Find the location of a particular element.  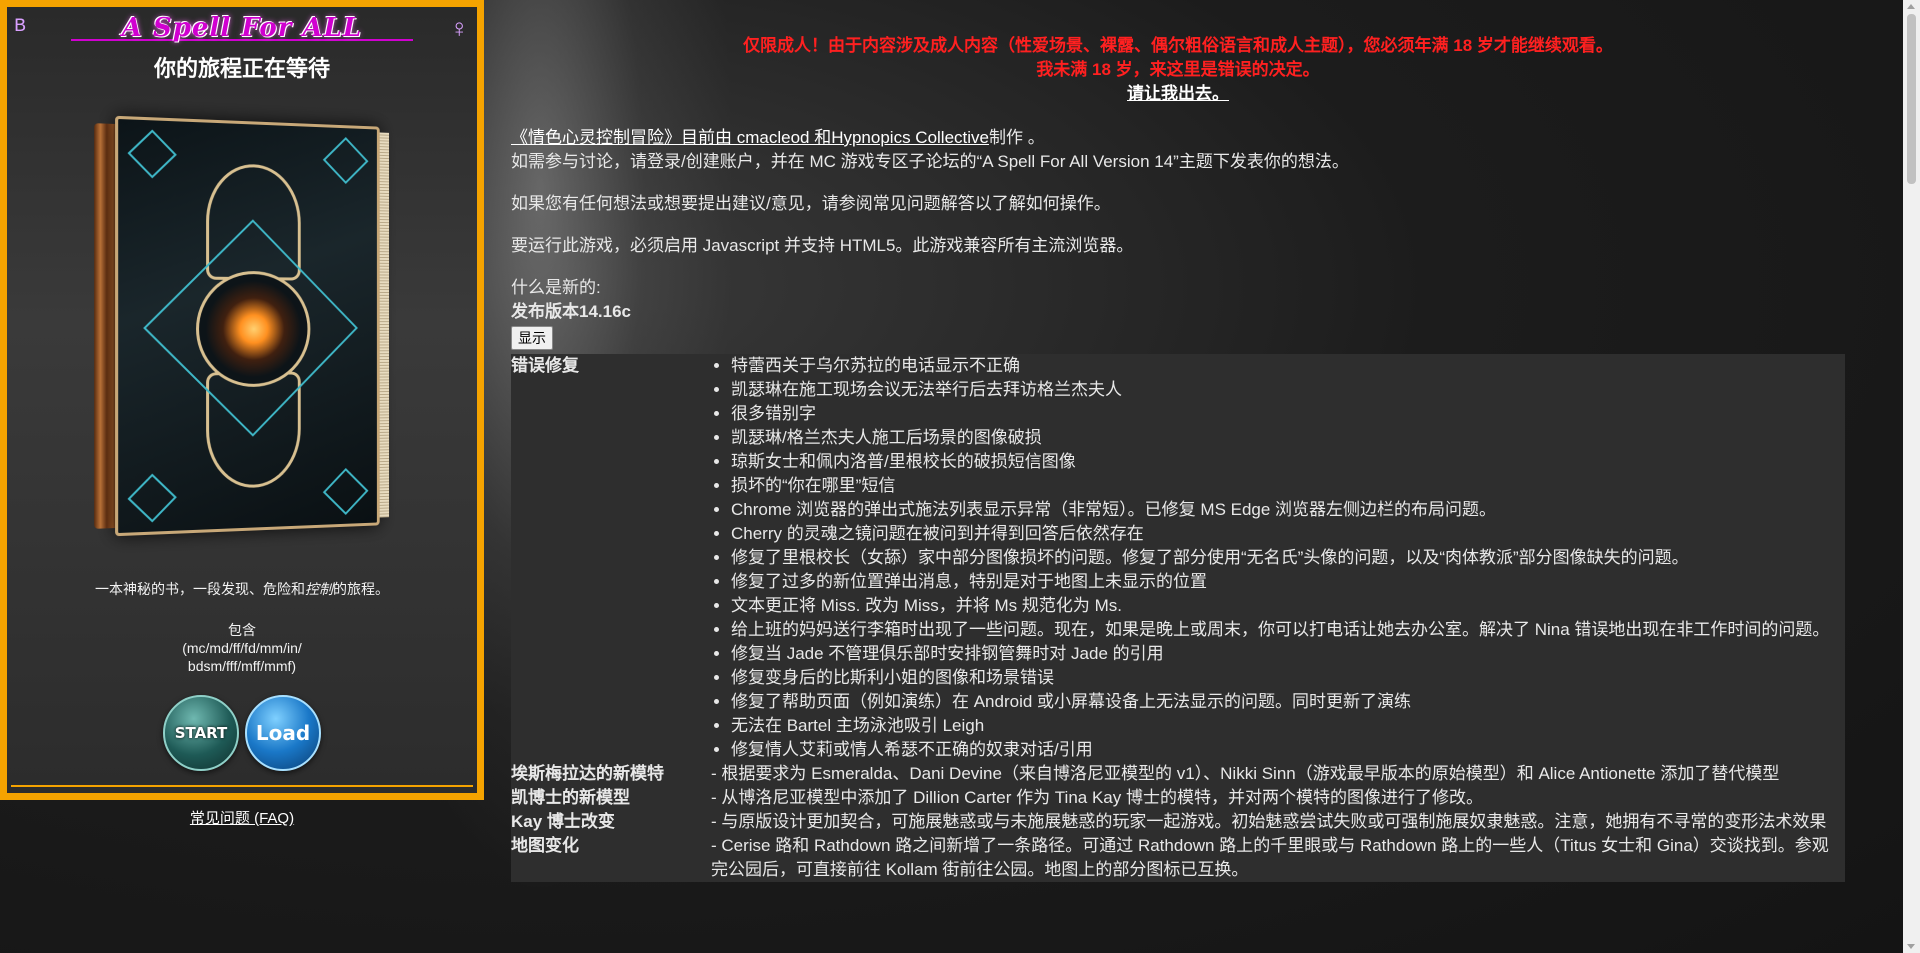

panel-divider is located at coordinates (242, 786).